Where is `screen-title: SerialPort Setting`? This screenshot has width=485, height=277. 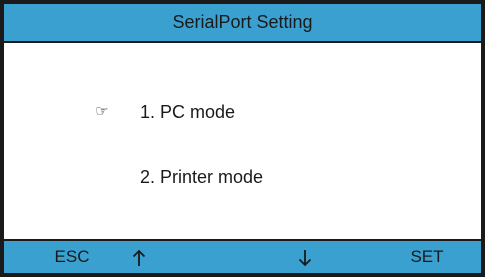
screen-title: SerialPort Setting is located at coordinates (242, 22).